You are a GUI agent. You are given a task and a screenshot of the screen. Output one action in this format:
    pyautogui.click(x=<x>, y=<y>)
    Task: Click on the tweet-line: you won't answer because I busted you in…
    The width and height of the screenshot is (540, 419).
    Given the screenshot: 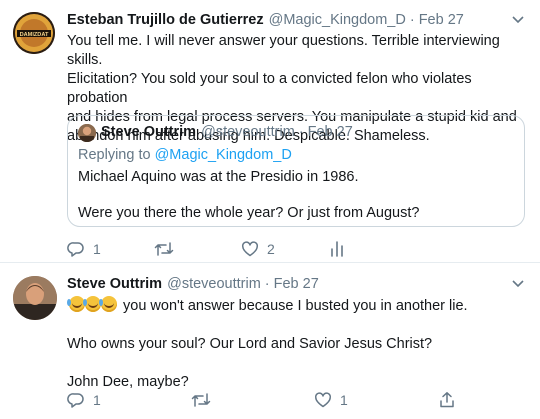 What is the action you would take?
    pyautogui.click(x=299, y=306)
    